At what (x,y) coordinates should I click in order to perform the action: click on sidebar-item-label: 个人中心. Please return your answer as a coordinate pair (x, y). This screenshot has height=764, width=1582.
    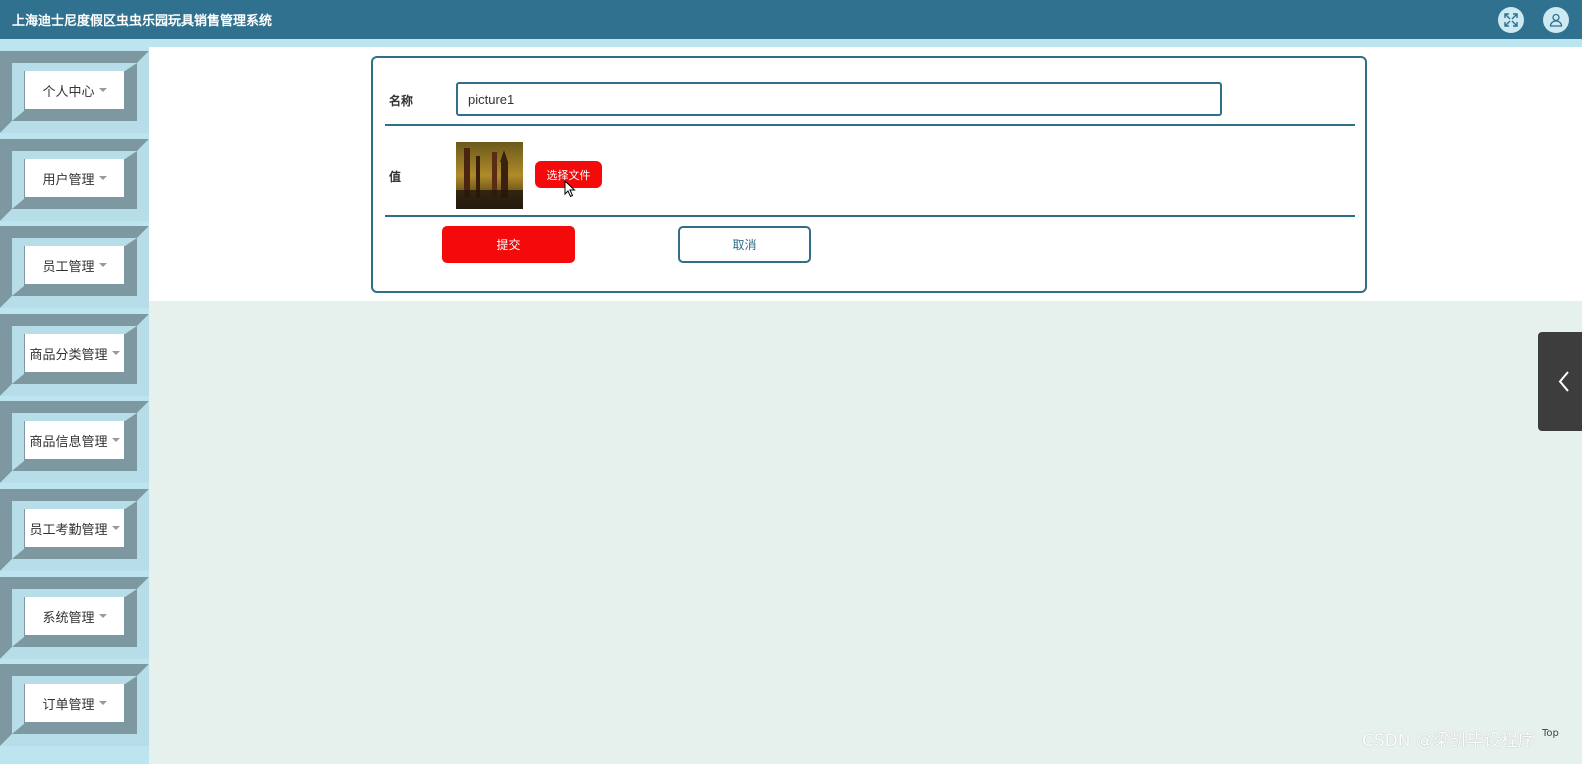
    Looking at the image, I should click on (74, 90).